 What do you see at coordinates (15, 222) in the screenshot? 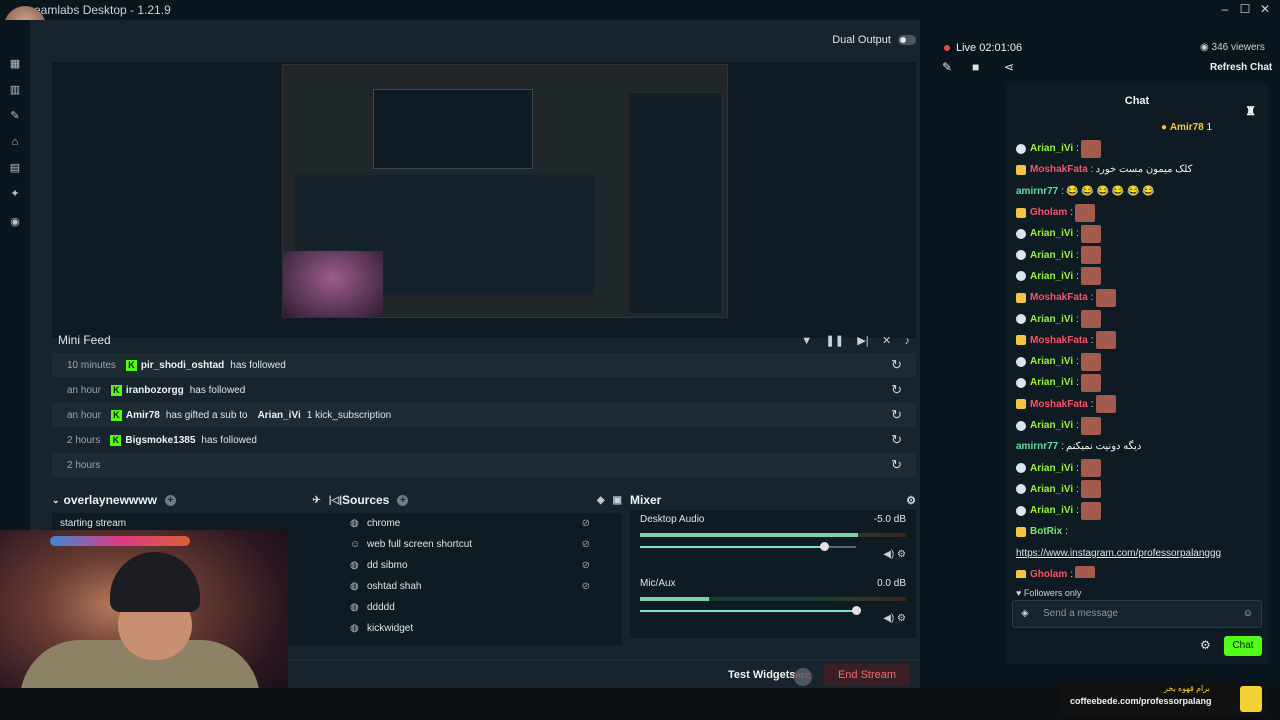
I see `highlighter-icon: ◉` at bounding box center [15, 222].